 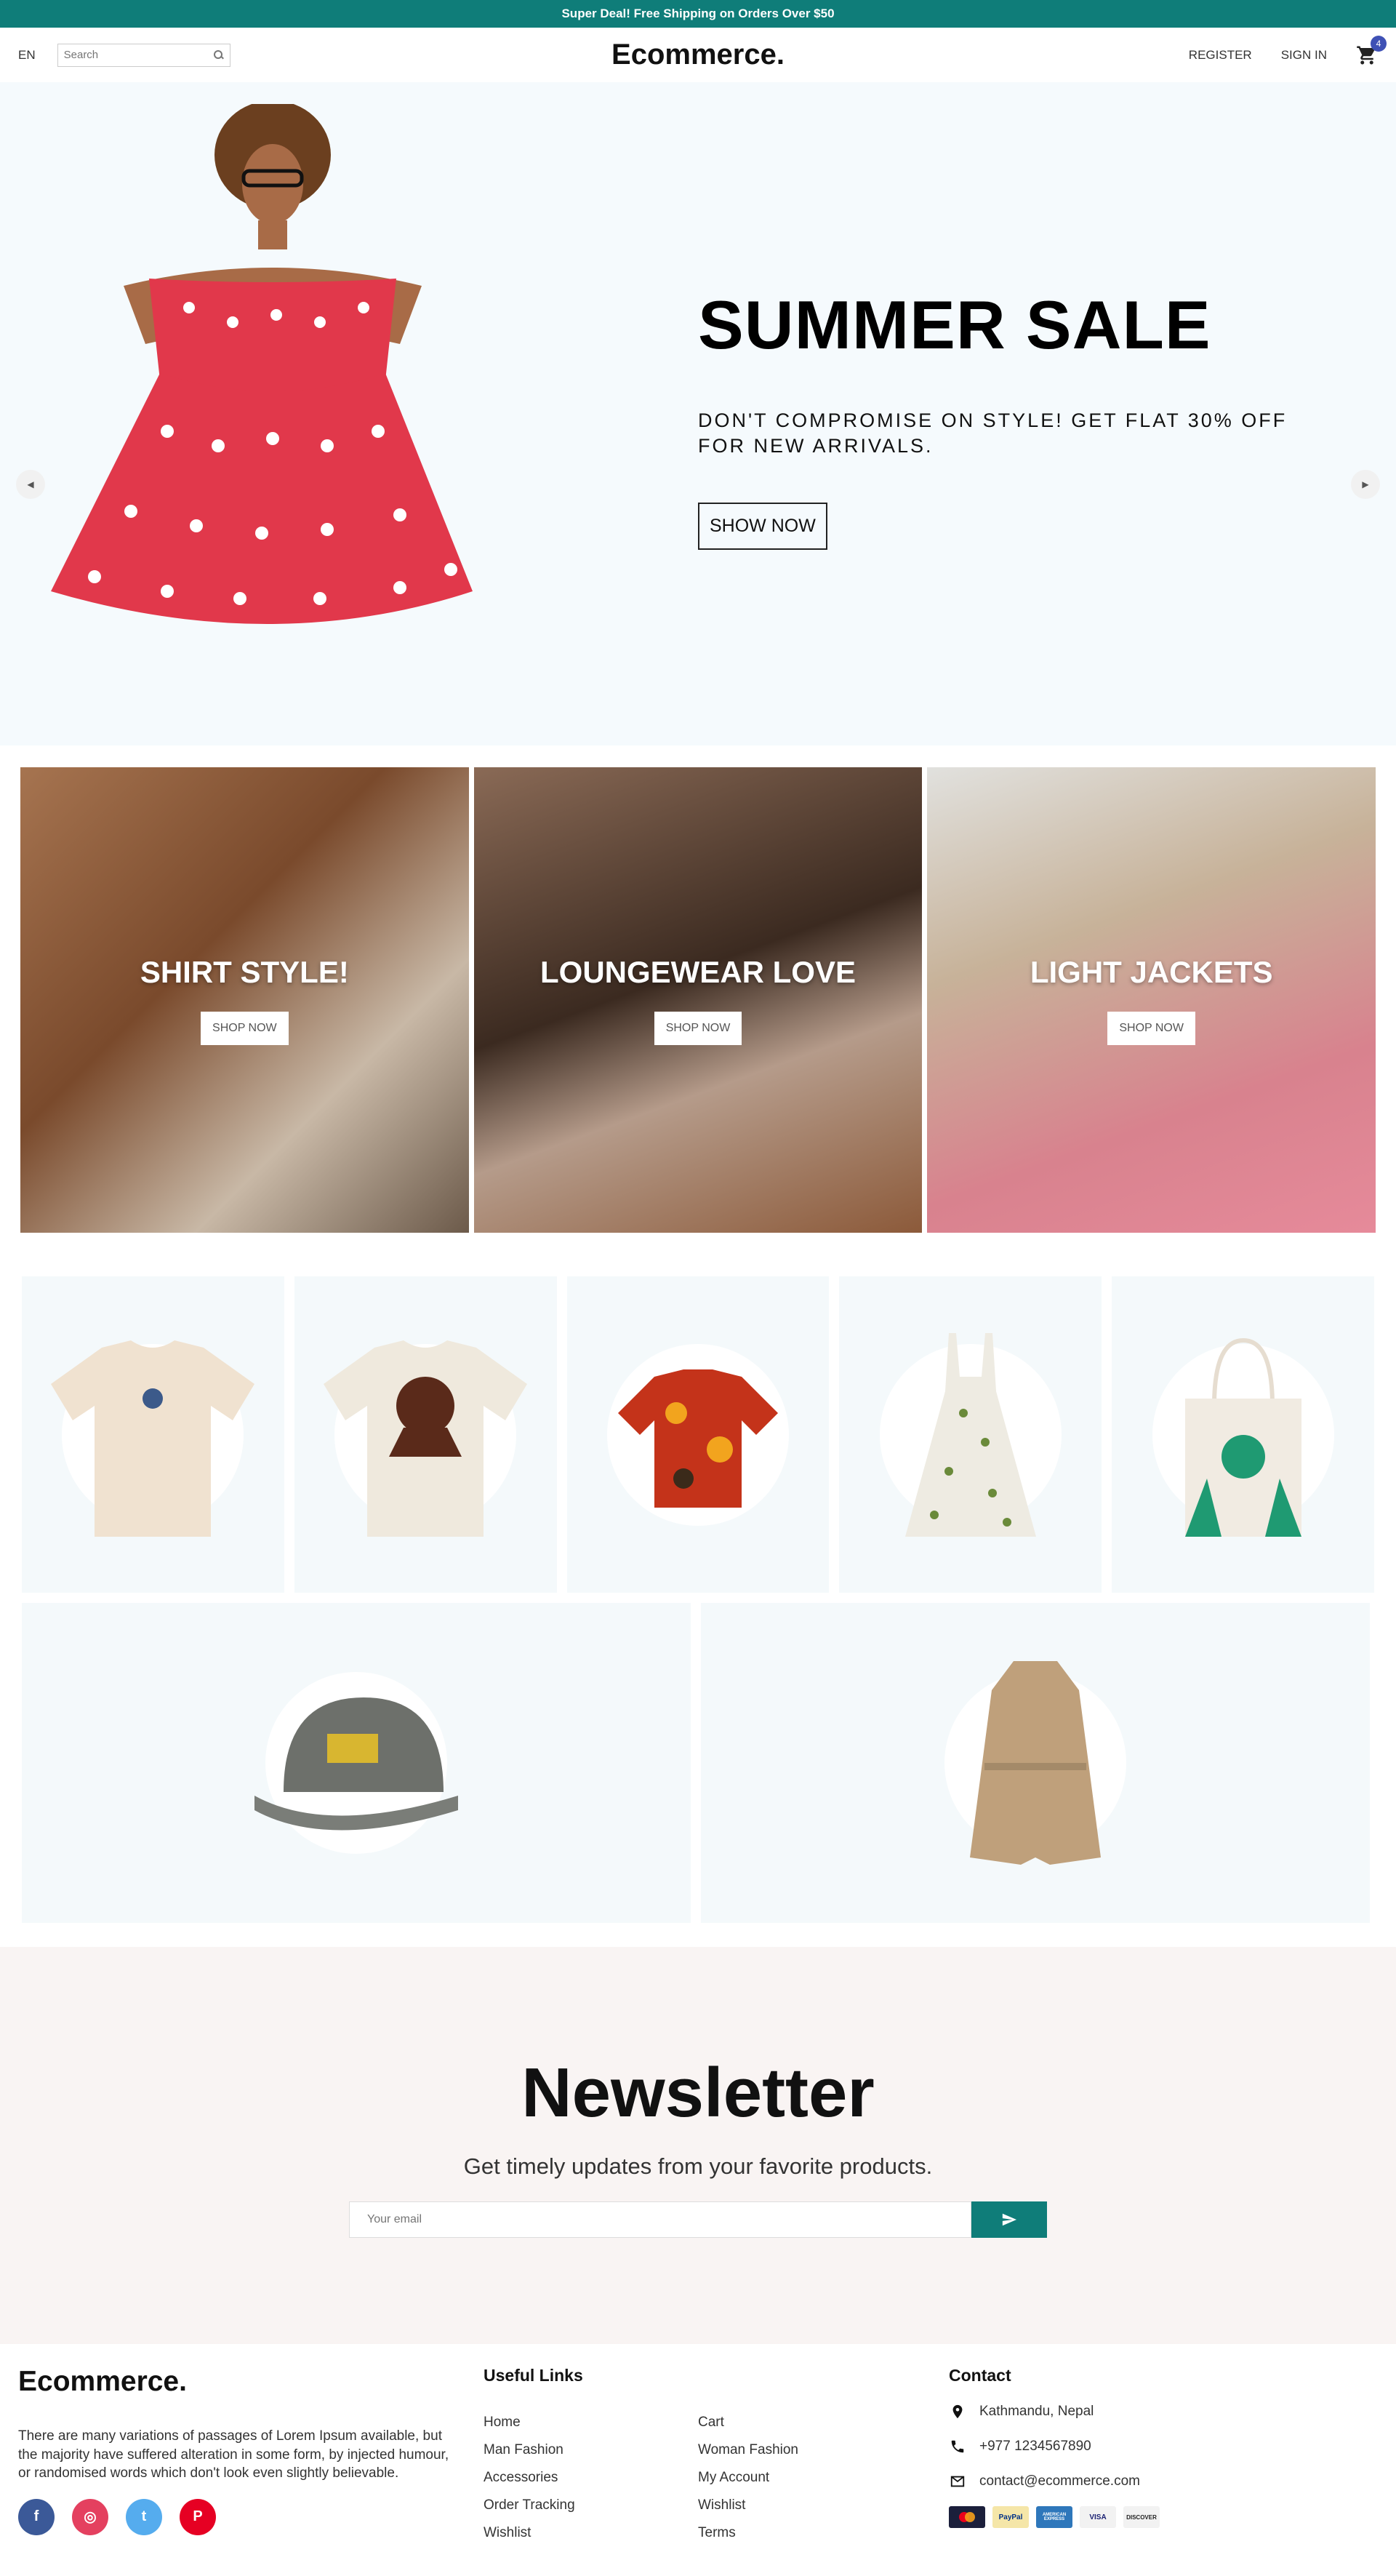 I want to click on navbar: EN Ecommerce. REGISTER SIGN IN 4, so click(x=698, y=55).